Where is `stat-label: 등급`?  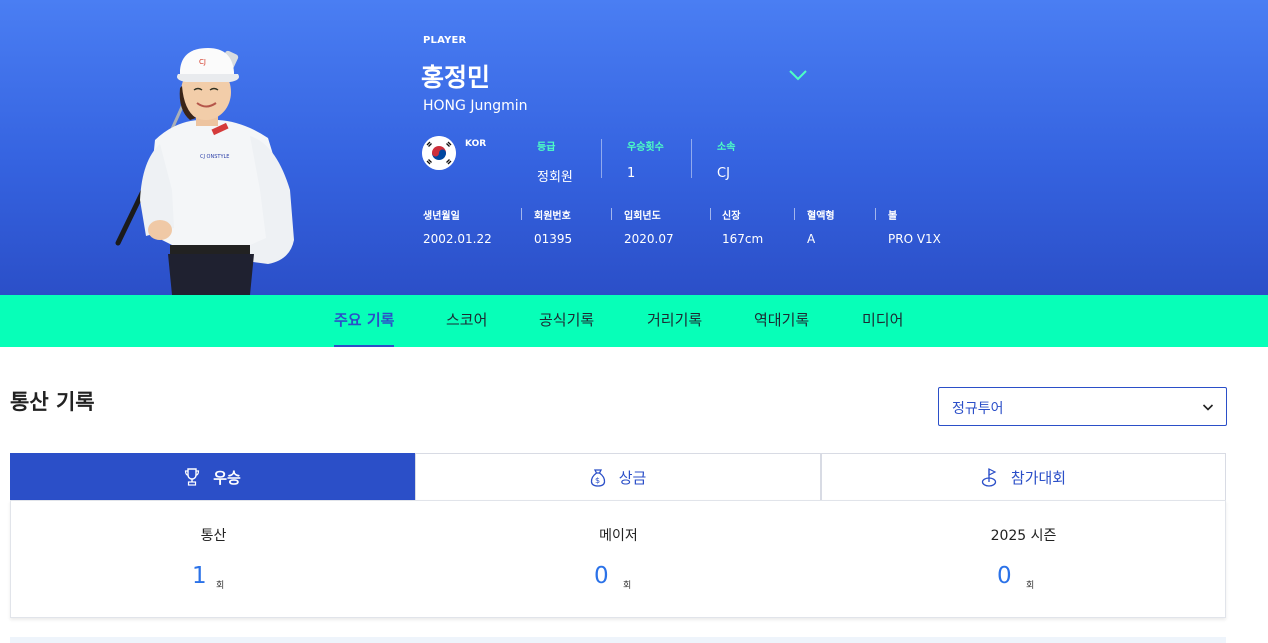 stat-label: 등급 is located at coordinates (546, 147).